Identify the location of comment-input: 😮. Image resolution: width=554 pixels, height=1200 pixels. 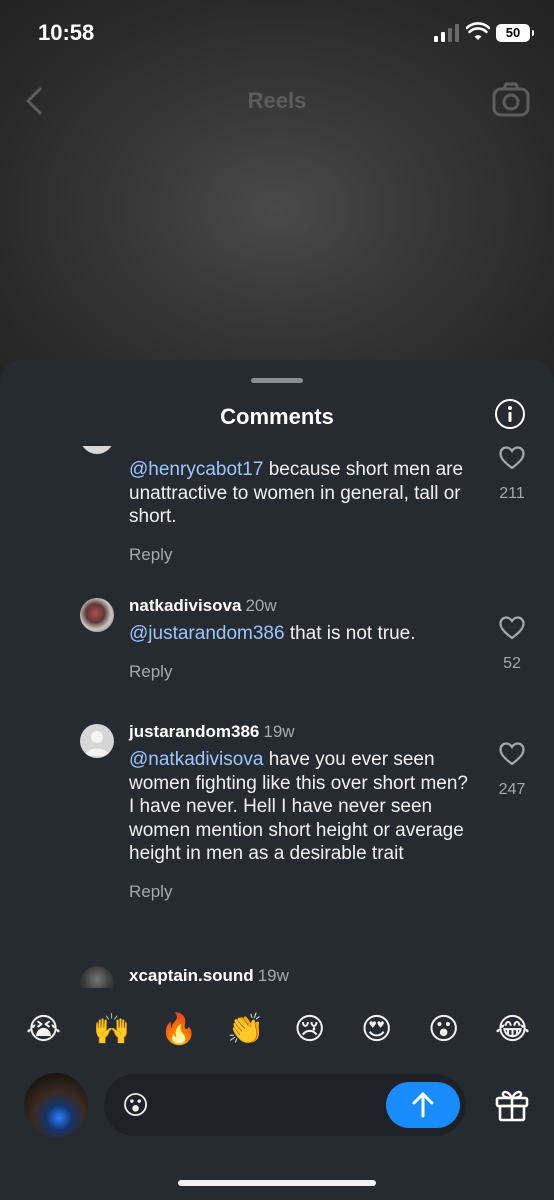
(285, 1105).